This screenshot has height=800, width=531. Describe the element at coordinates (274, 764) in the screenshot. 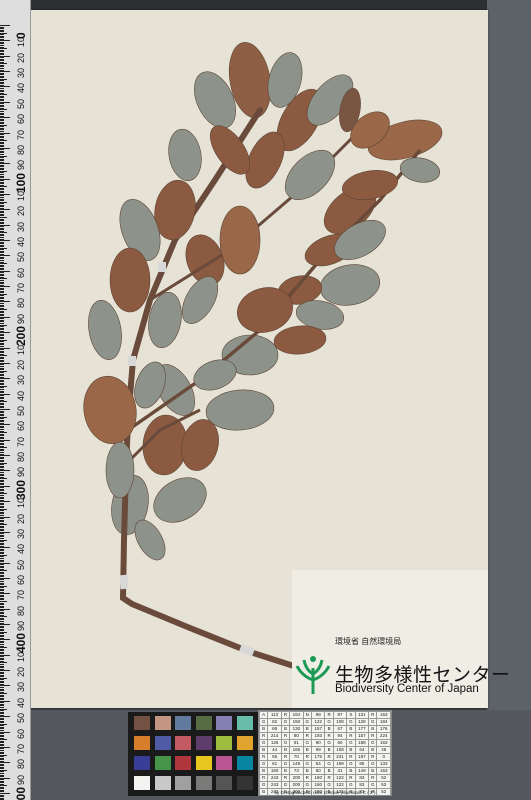

I see `calibration-cell: 61` at that location.